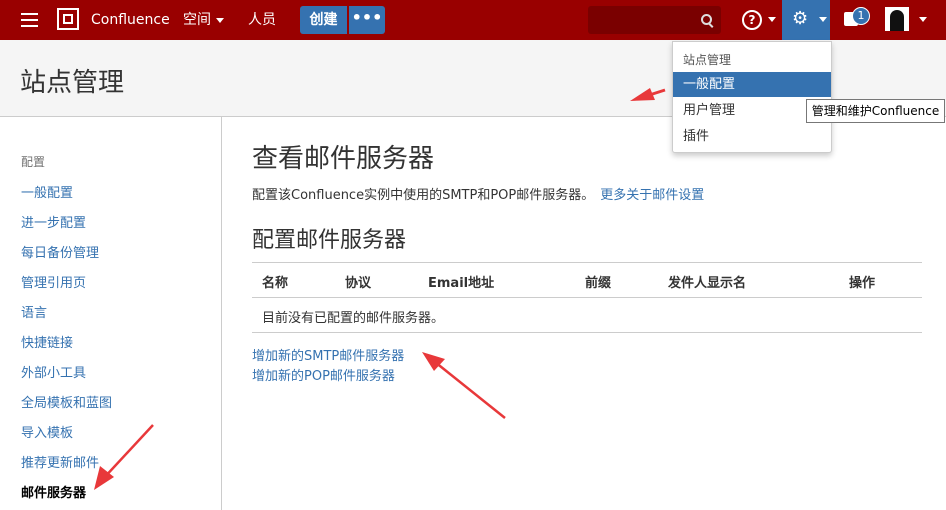 The height and width of the screenshot is (510, 946). What do you see at coordinates (861, 16) in the screenshot?
I see `notification-badge: 1` at bounding box center [861, 16].